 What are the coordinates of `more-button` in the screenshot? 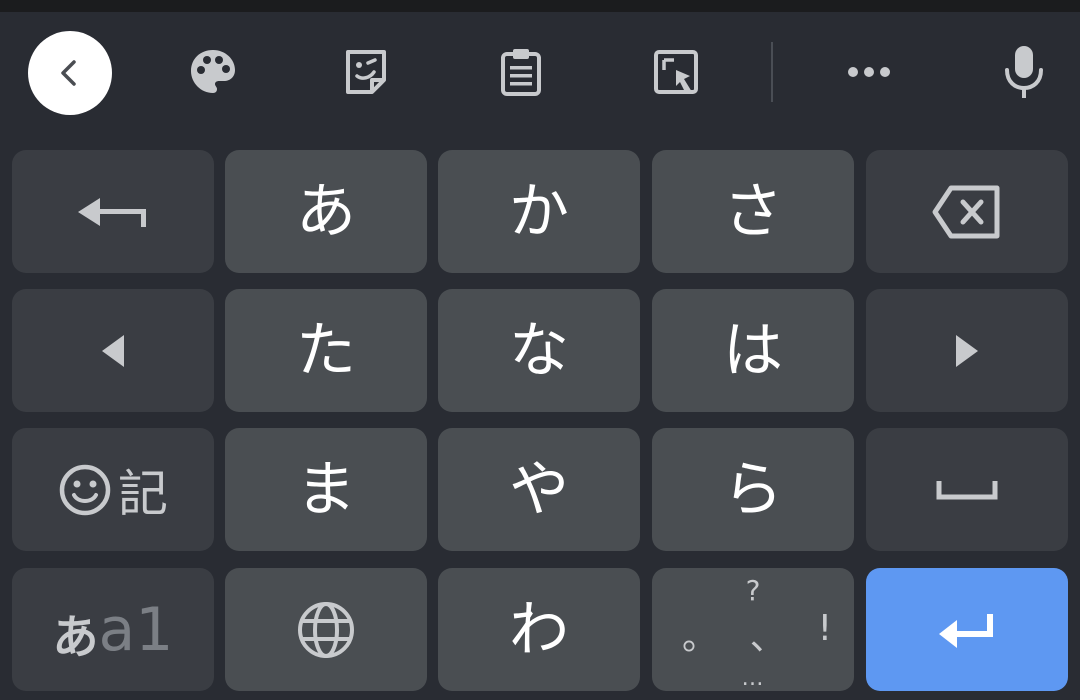 It's located at (869, 72).